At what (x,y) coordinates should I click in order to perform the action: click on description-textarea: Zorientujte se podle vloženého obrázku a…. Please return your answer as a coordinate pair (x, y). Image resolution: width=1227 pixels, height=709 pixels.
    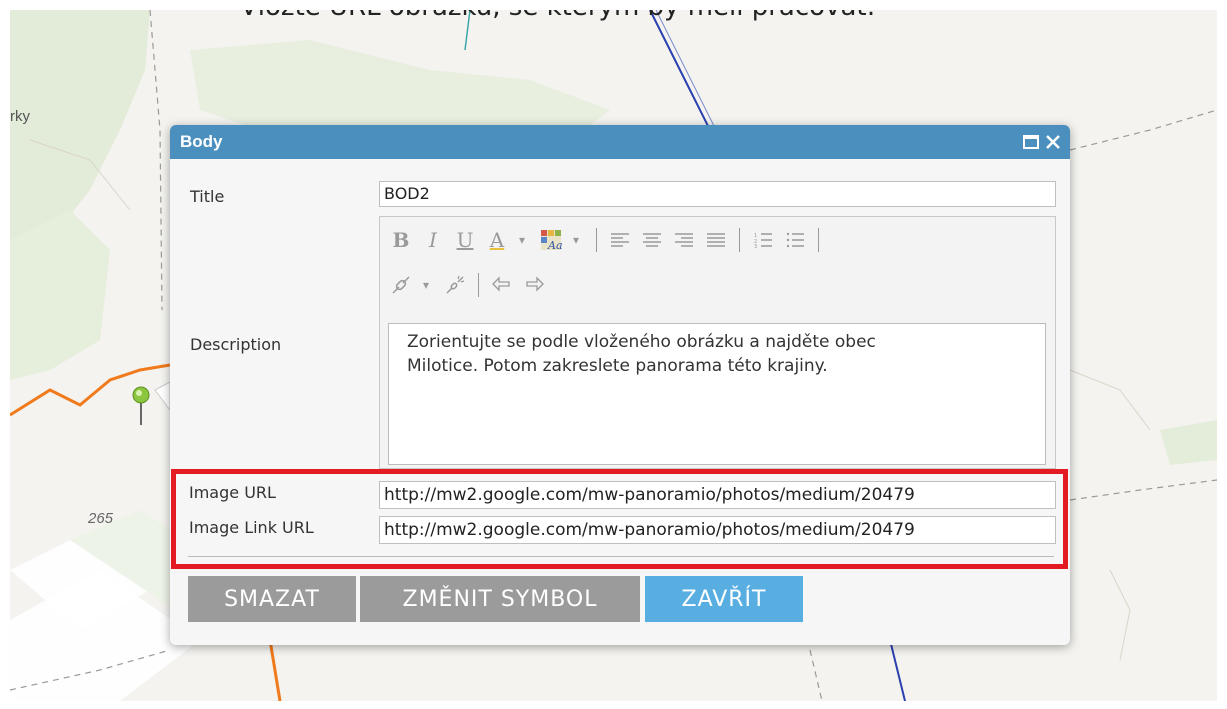
    Looking at the image, I should click on (717, 394).